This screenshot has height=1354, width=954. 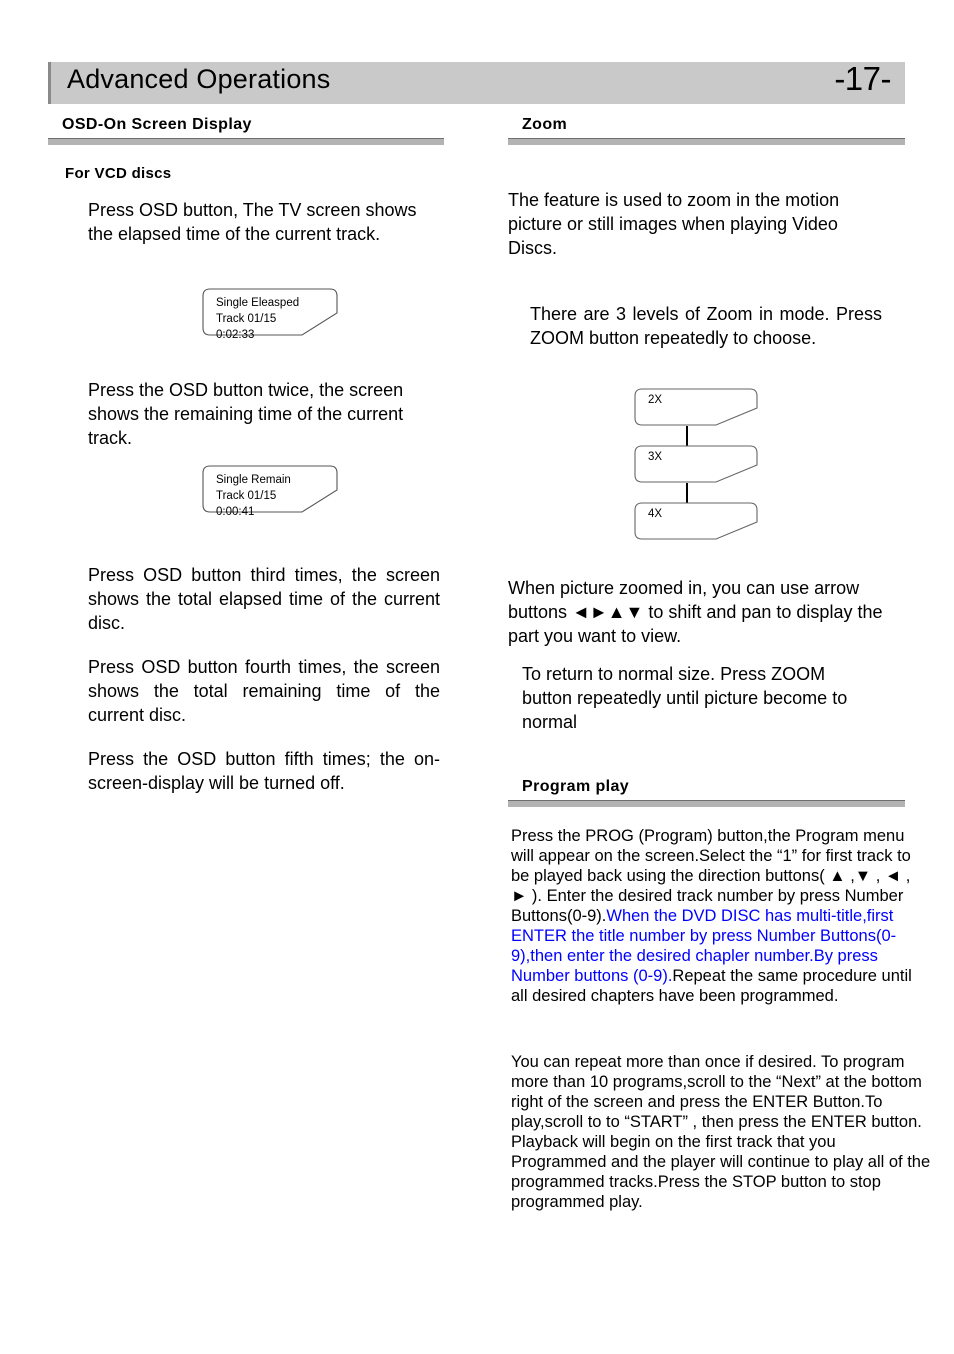 I want to click on section-heading-osd: OSD-On Screen Display, so click(x=246, y=130).